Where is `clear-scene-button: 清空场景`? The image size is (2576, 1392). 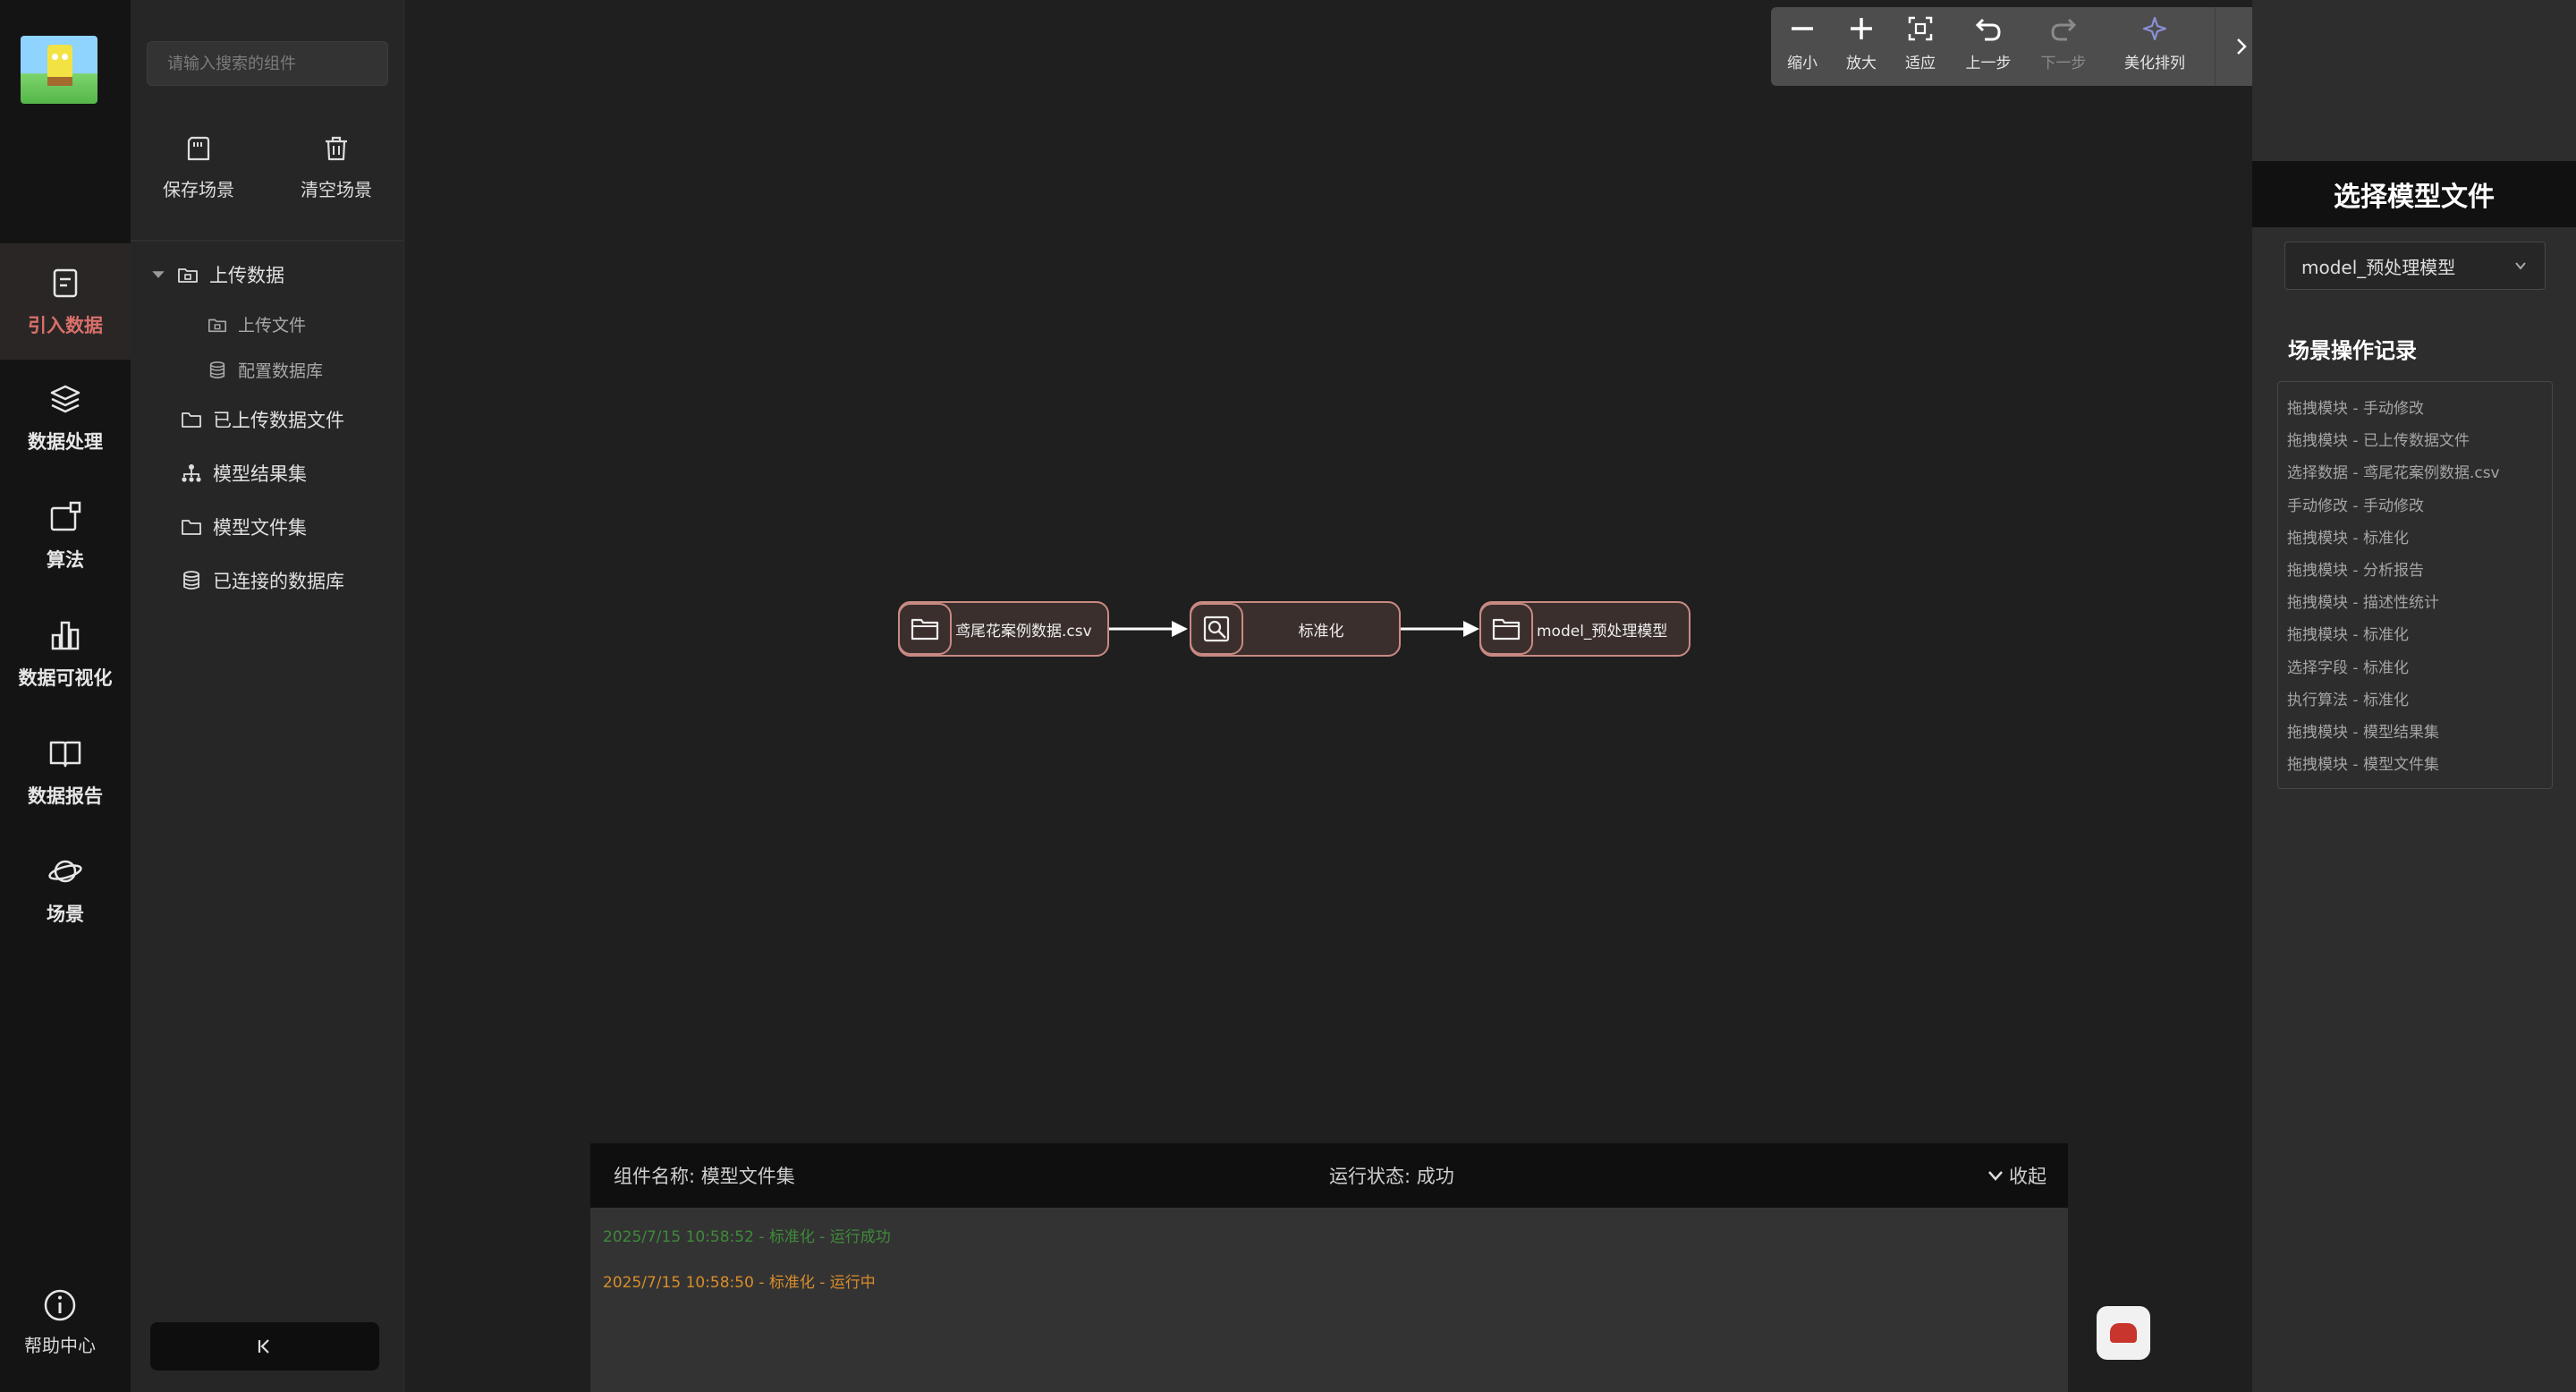
clear-scene-button: 清空场景 is located at coordinates (336, 167).